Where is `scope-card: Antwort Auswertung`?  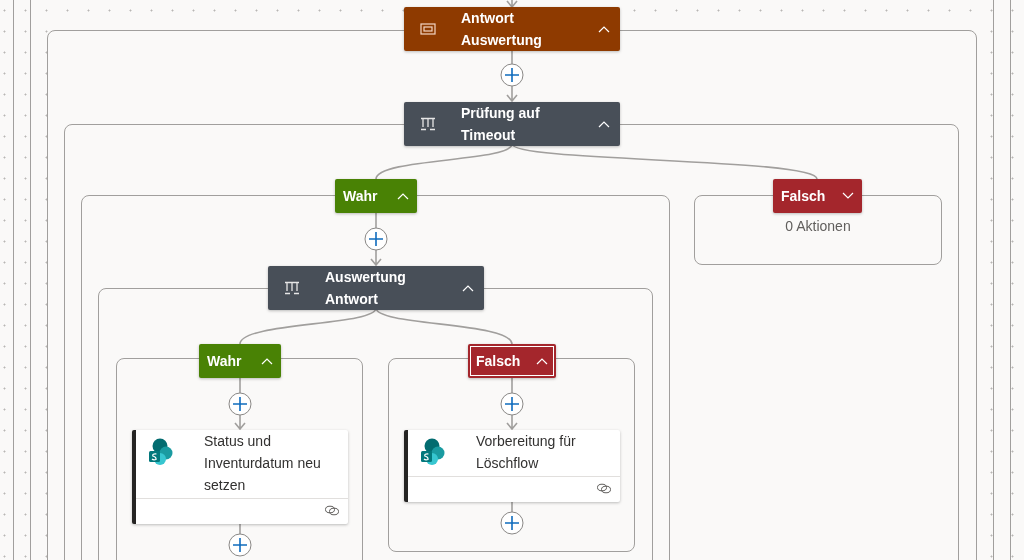
scope-card: Antwort Auswertung is located at coordinates (512, 29).